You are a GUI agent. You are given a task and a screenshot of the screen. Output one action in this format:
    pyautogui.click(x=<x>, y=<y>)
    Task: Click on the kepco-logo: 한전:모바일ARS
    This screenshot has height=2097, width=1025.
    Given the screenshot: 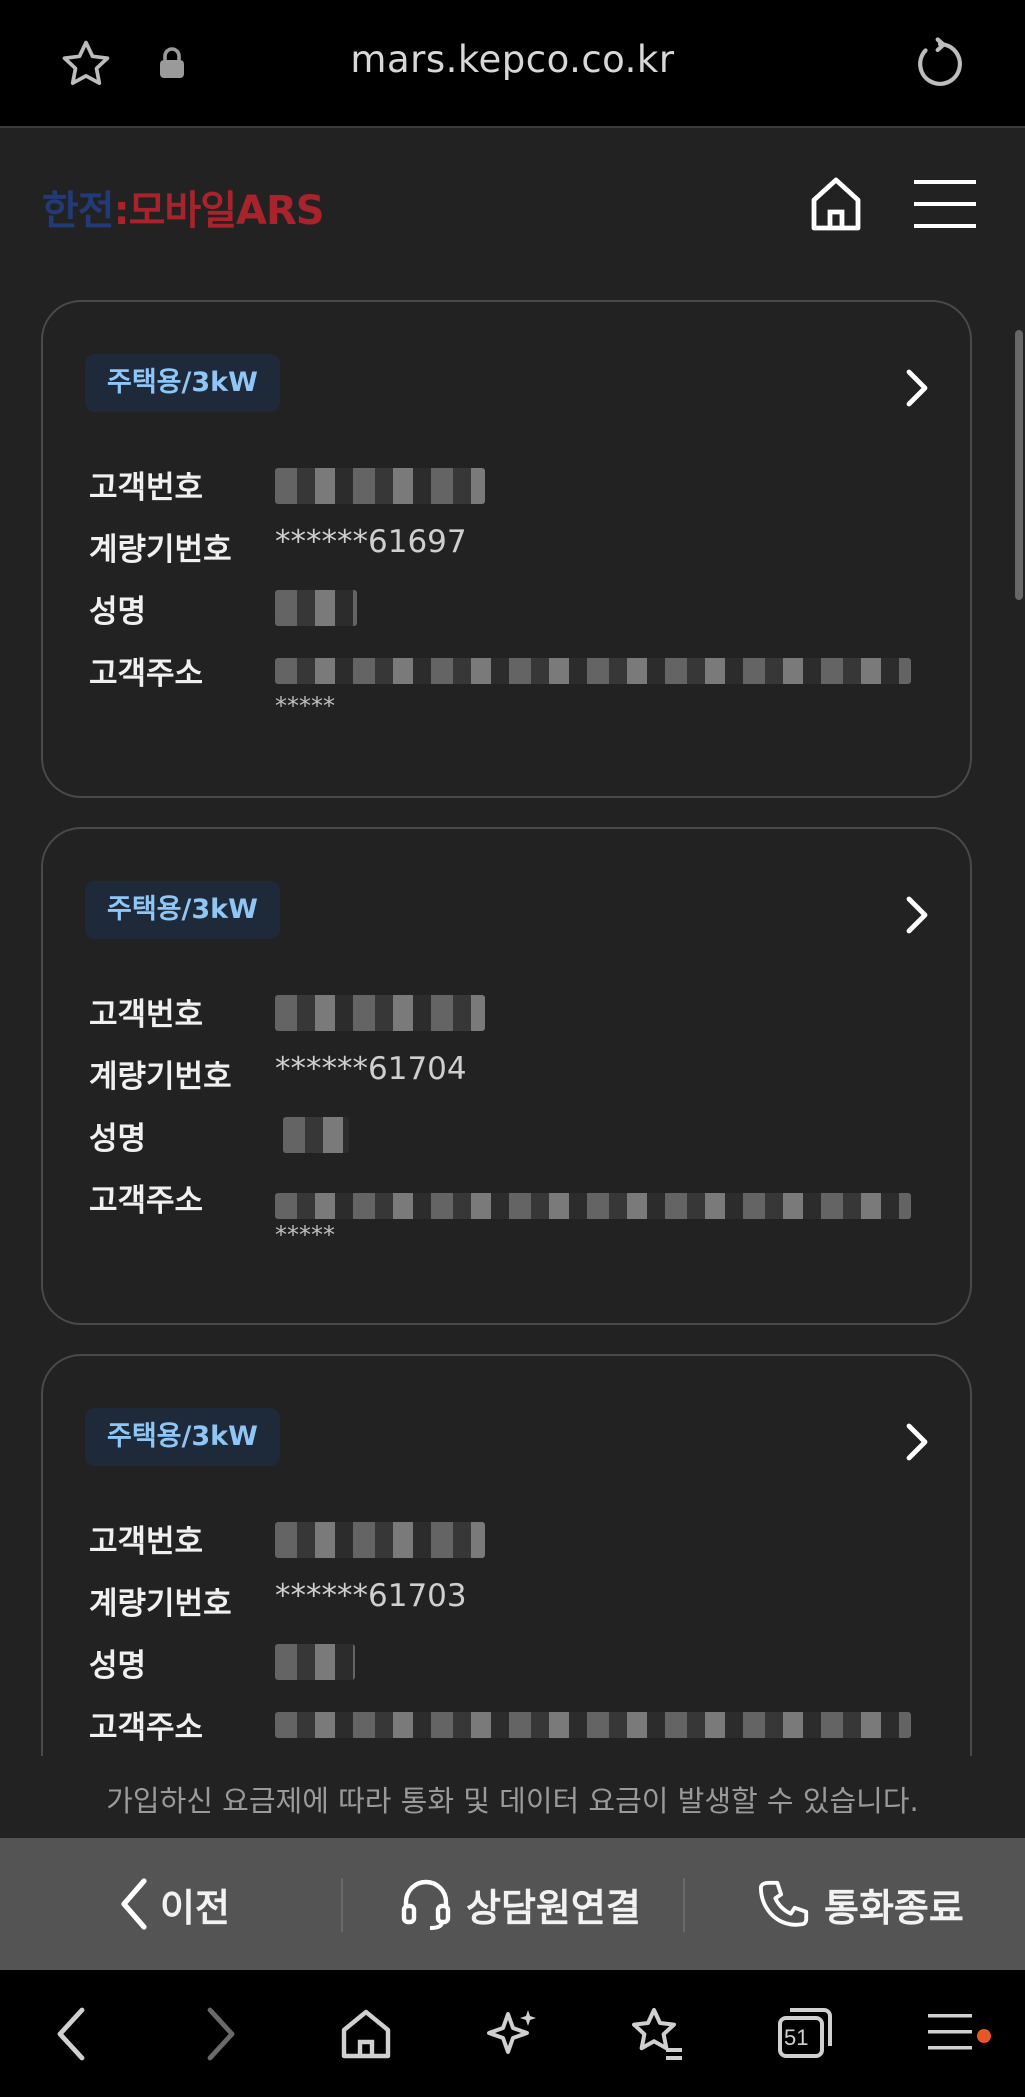 What is the action you would take?
    pyautogui.click(x=183, y=207)
    